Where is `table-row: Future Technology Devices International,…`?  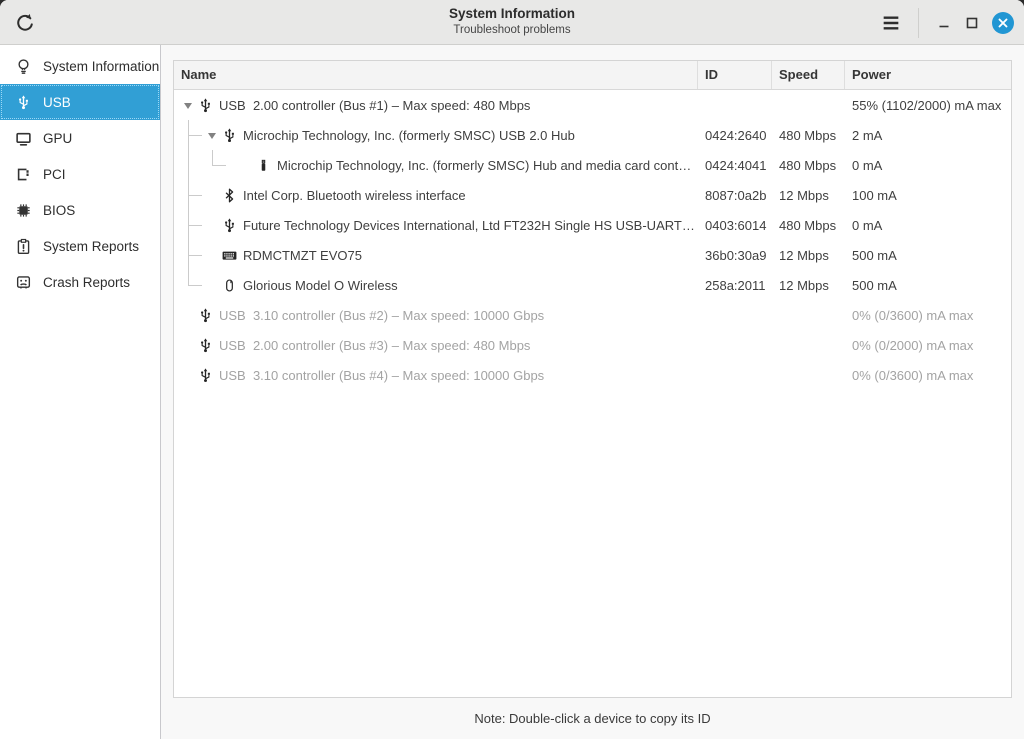 table-row: Future Technology Devices International,… is located at coordinates (592, 225).